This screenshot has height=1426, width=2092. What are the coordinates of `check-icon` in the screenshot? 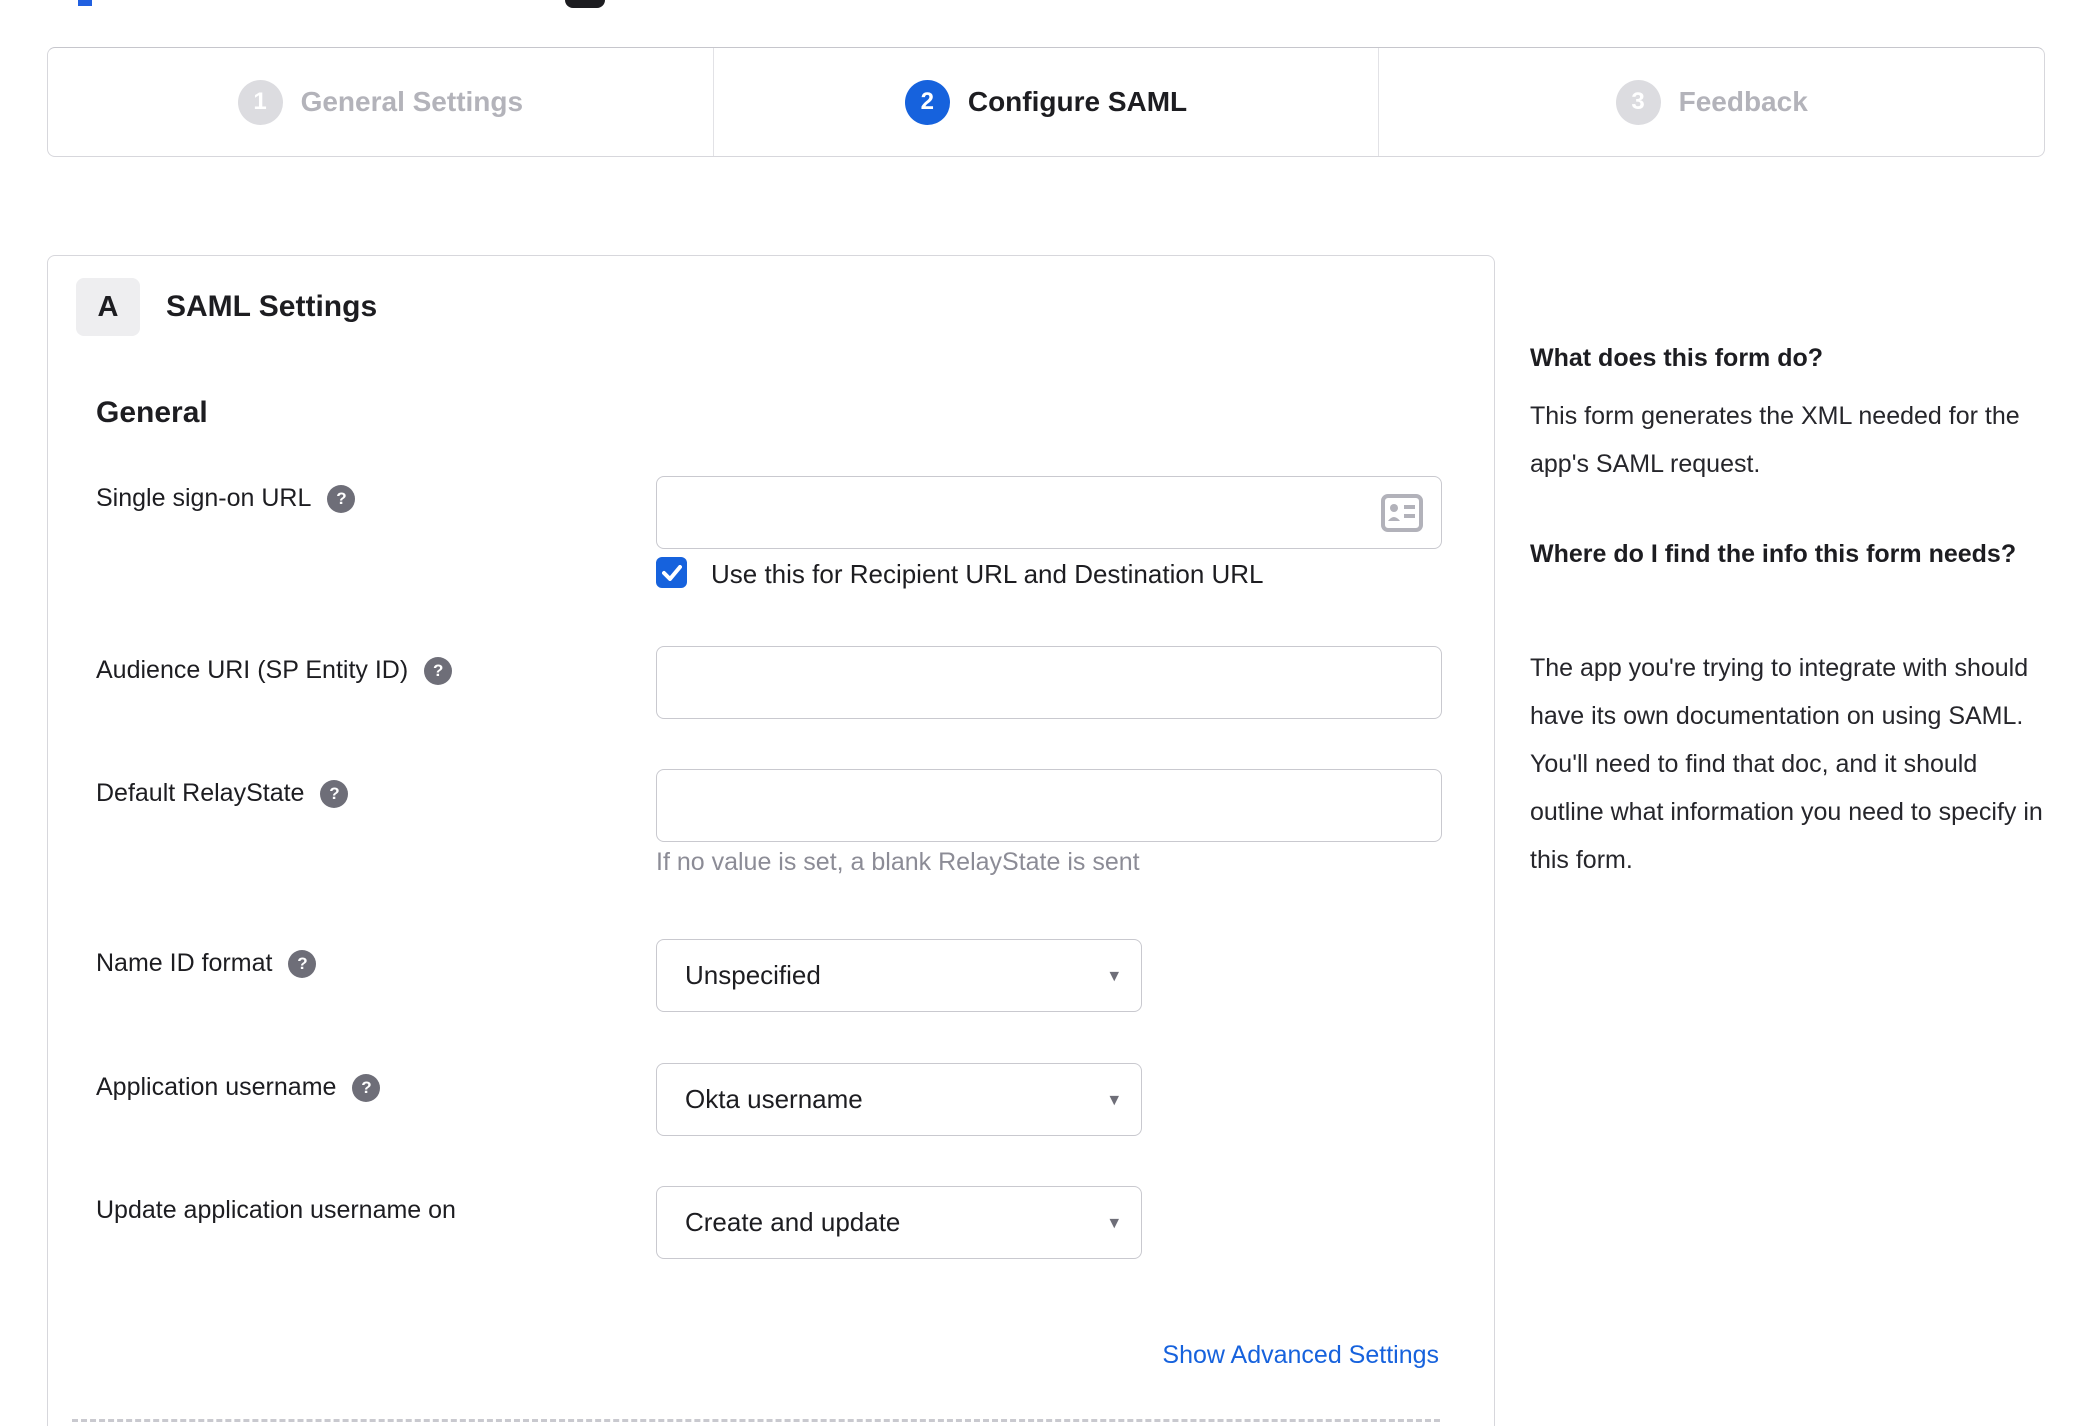 It's located at (671, 572).